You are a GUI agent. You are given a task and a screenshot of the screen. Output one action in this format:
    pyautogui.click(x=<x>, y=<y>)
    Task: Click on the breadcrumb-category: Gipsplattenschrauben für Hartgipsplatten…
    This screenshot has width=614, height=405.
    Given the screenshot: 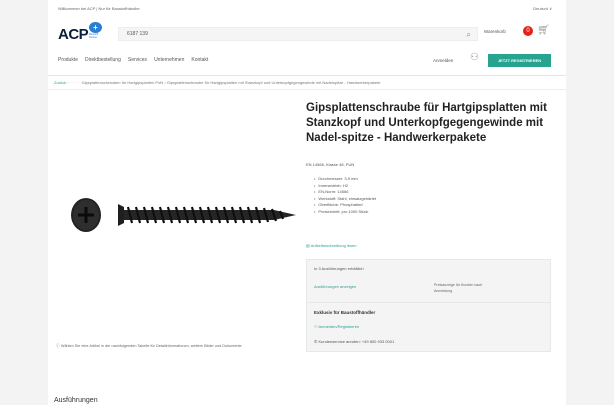 What is the action you would take?
    pyautogui.click(x=123, y=82)
    